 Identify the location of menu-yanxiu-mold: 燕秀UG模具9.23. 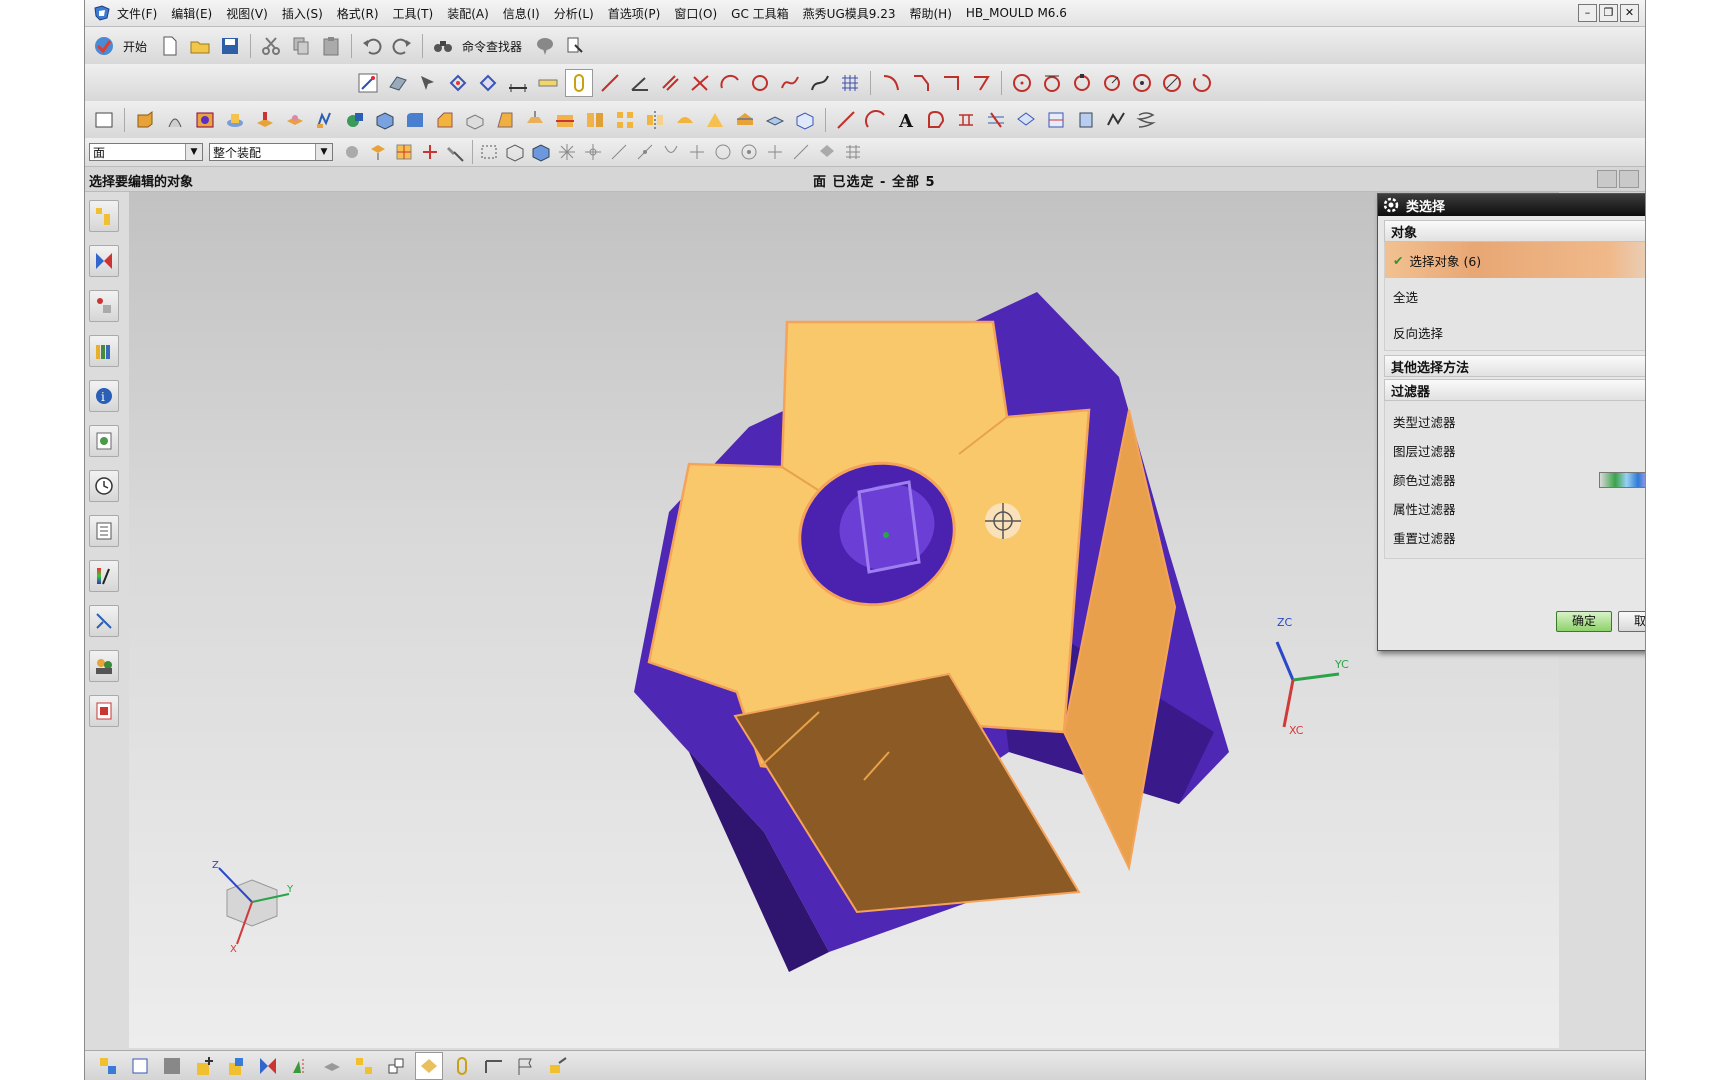
(849, 13).